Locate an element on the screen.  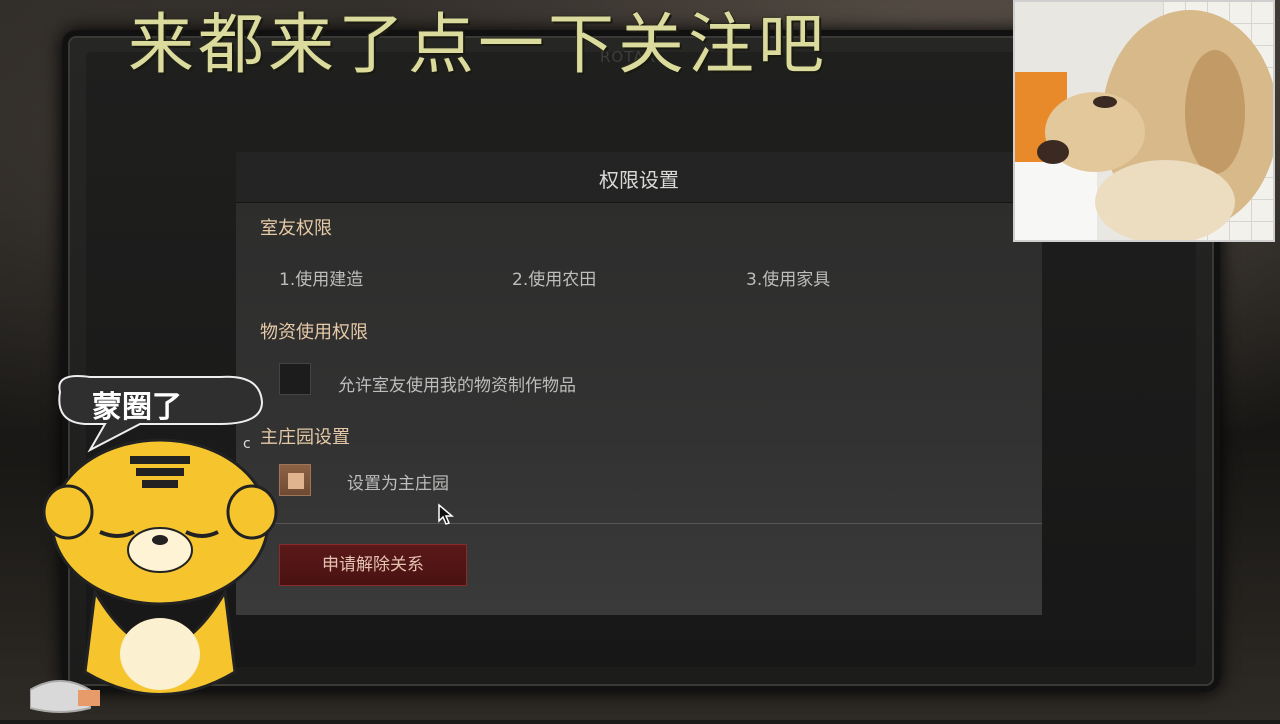
puppy-image is located at coordinates (1155, 125).